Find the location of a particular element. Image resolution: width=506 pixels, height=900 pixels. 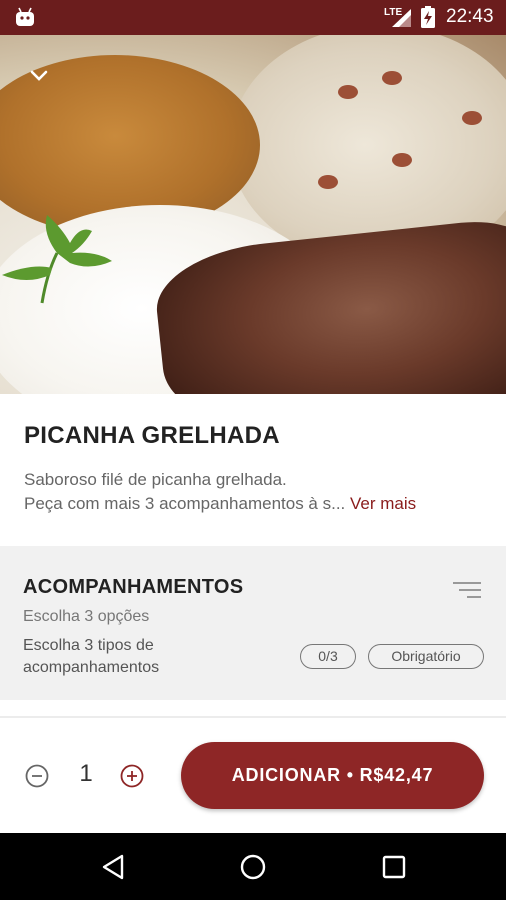

minus-circle-icon is located at coordinates (37, 776).